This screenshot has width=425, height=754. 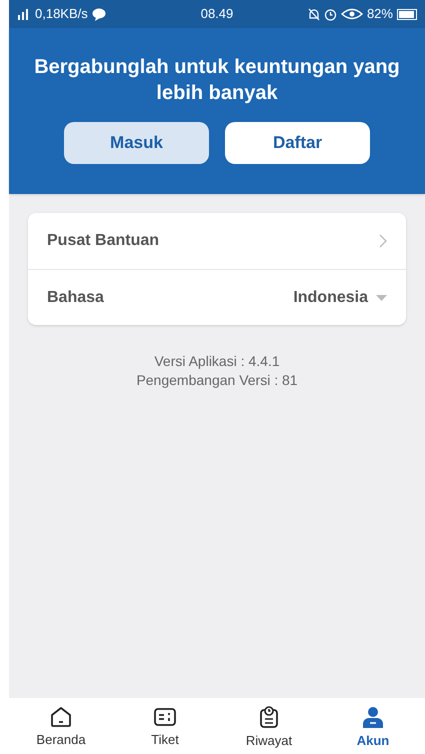 I want to click on nav-tab: Tiket, so click(x=165, y=726).